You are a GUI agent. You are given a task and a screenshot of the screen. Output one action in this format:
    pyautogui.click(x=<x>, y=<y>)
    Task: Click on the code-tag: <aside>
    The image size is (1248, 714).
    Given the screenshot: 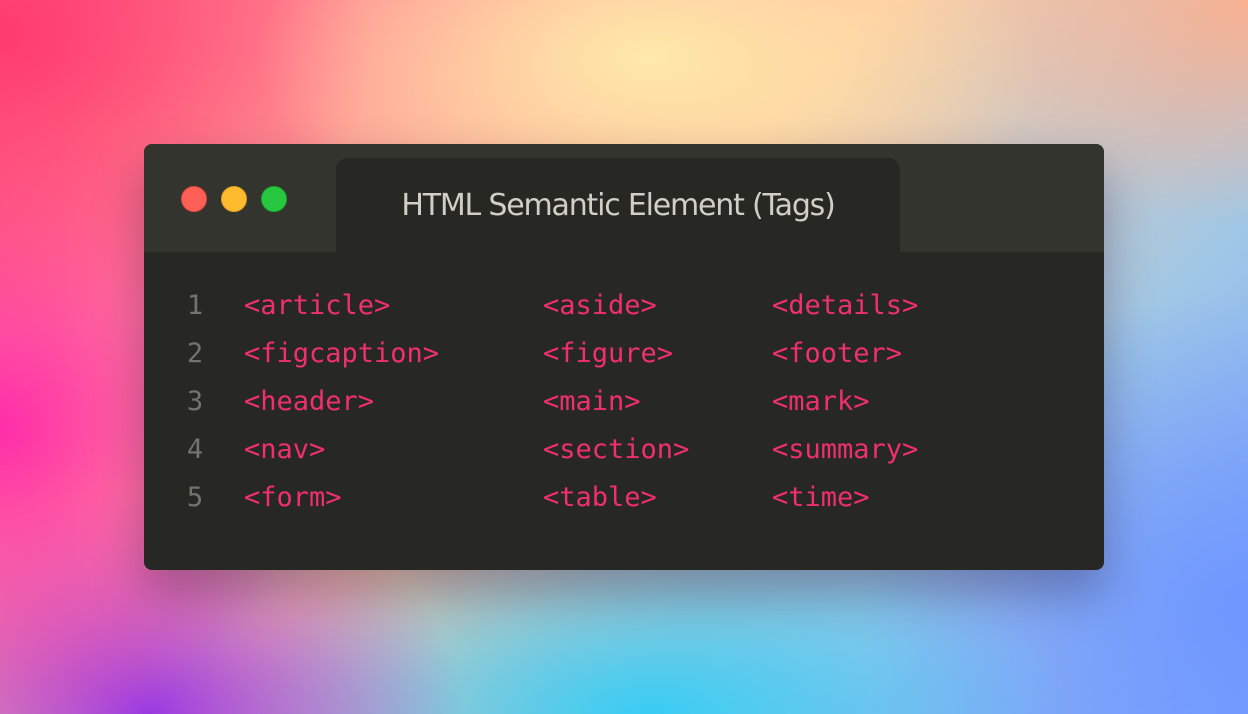 What is the action you would take?
    pyautogui.click(x=600, y=305)
    